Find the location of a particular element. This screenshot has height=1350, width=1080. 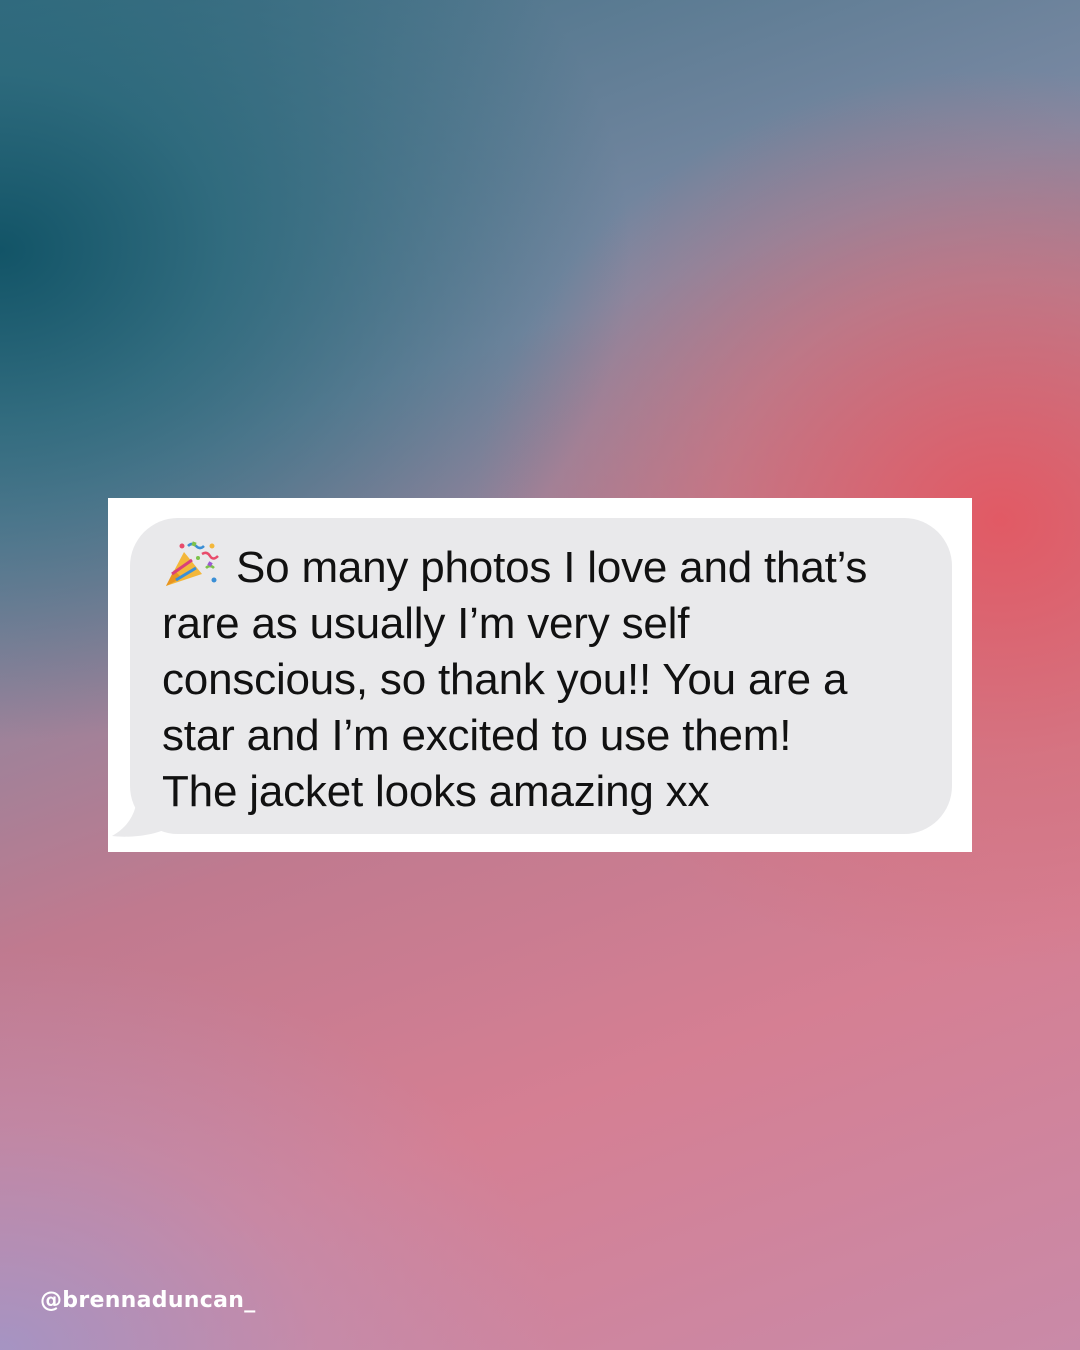

message-line-1: So many photos I love and that’s is located at coordinates (542, 568).